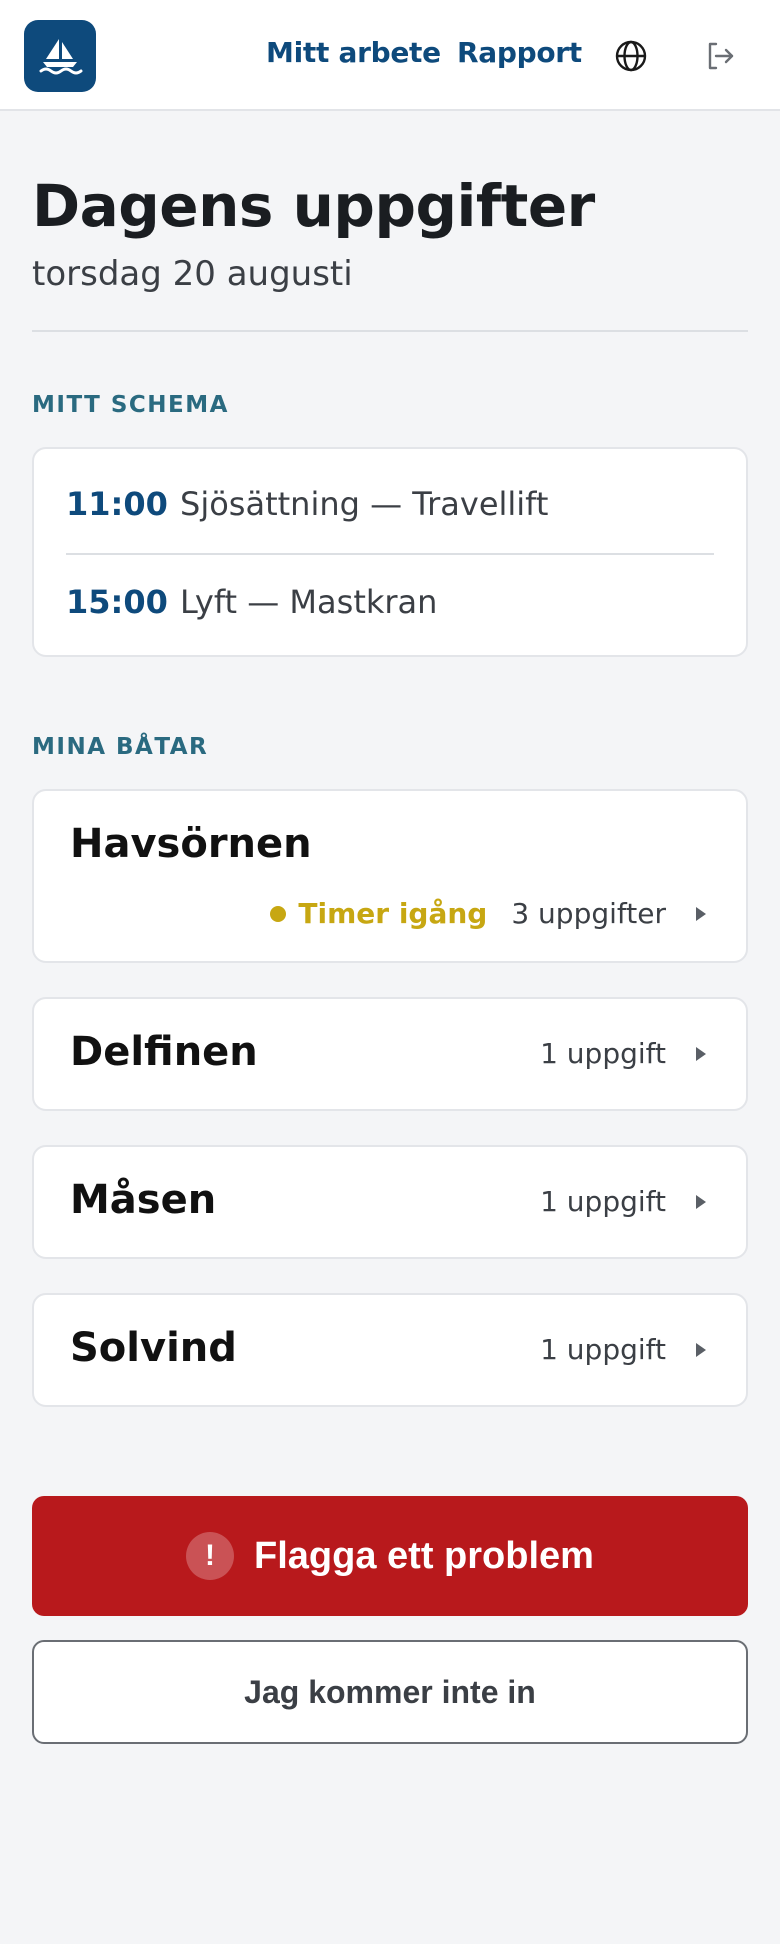 This screenshot has height=1944, width=780. What do you see at coordinates (143, 1200) in the screenshot?
I see `boat-name: Måsen` at bounding box center [143, 1200].